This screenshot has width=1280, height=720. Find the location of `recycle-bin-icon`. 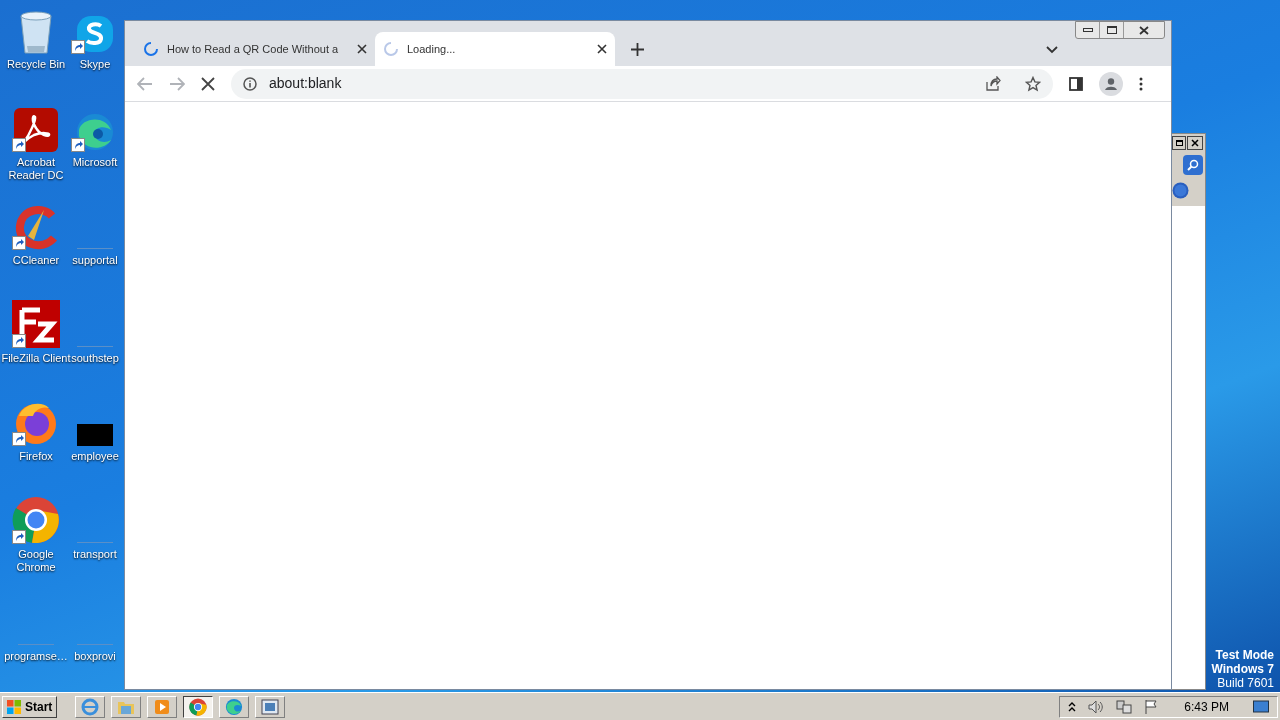

recycle-bin-icon is located at coordinates (36, 32).